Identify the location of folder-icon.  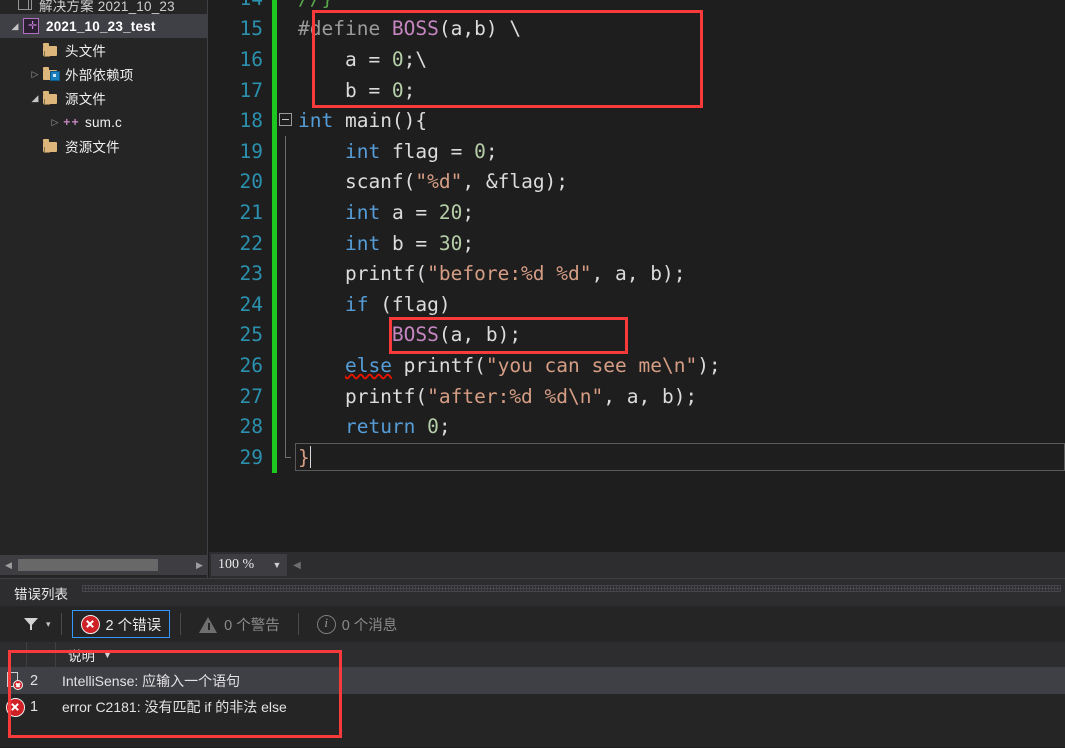
(51, 146).